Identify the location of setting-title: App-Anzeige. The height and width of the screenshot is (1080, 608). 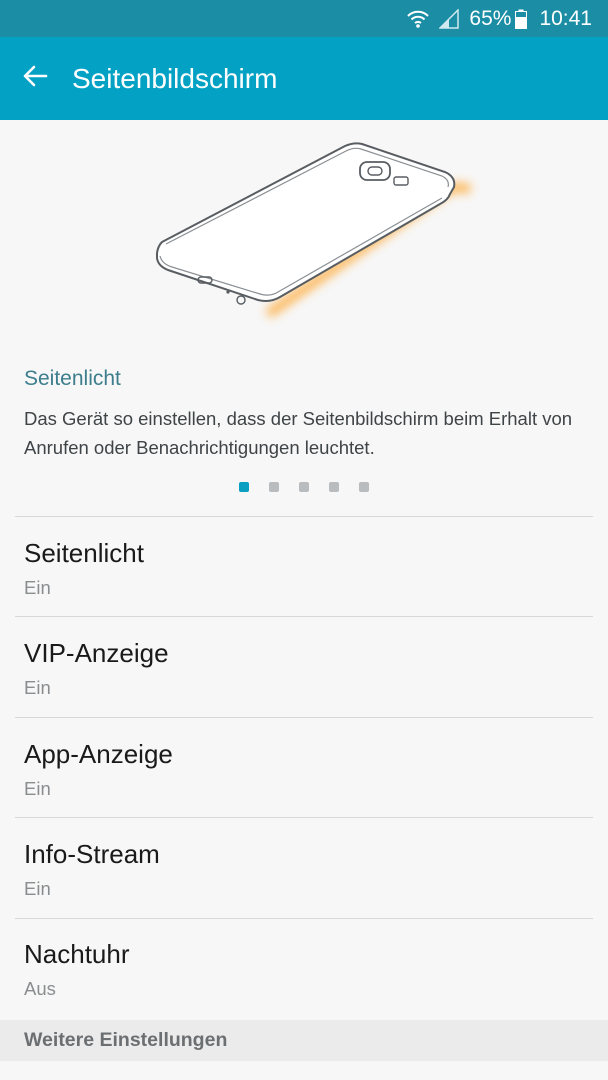
(98, 754).